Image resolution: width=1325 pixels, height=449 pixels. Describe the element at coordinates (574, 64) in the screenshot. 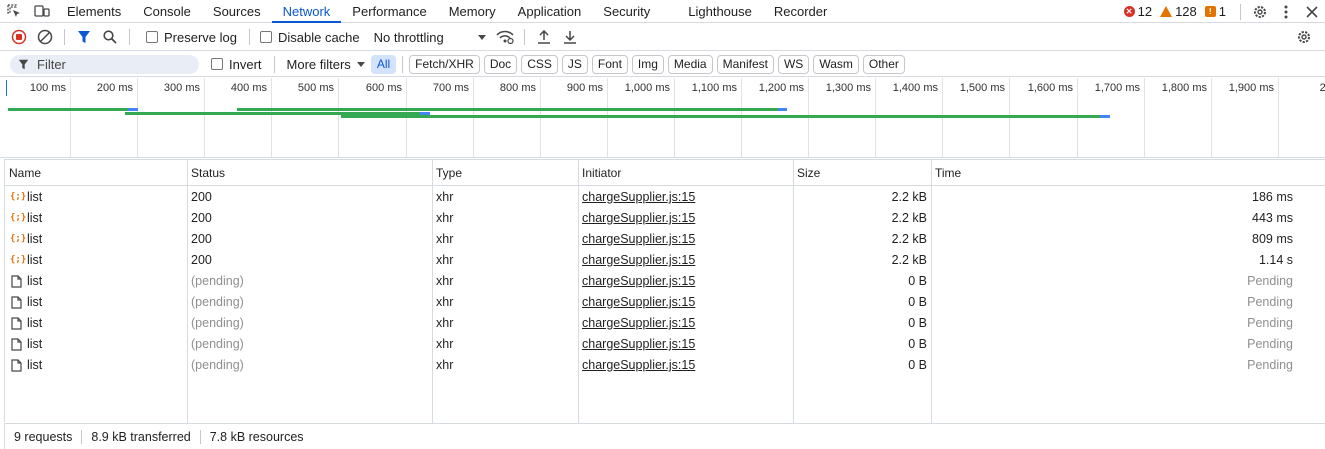

I see `chip-js: JS` at that location.